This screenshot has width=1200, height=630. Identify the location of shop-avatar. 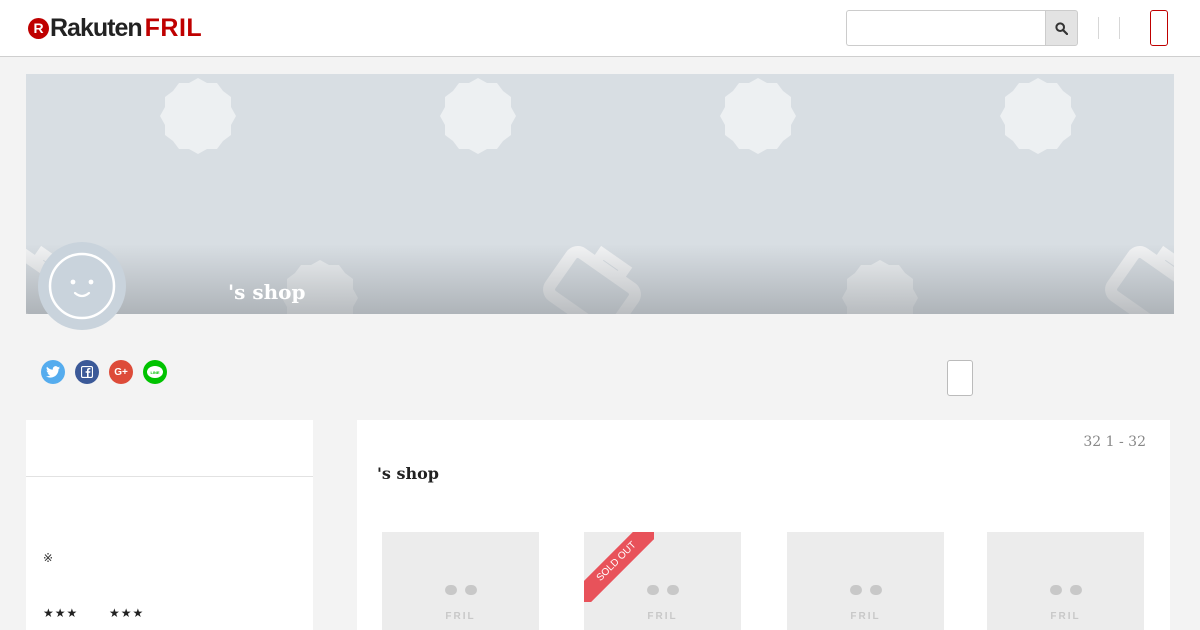
(82, 286).